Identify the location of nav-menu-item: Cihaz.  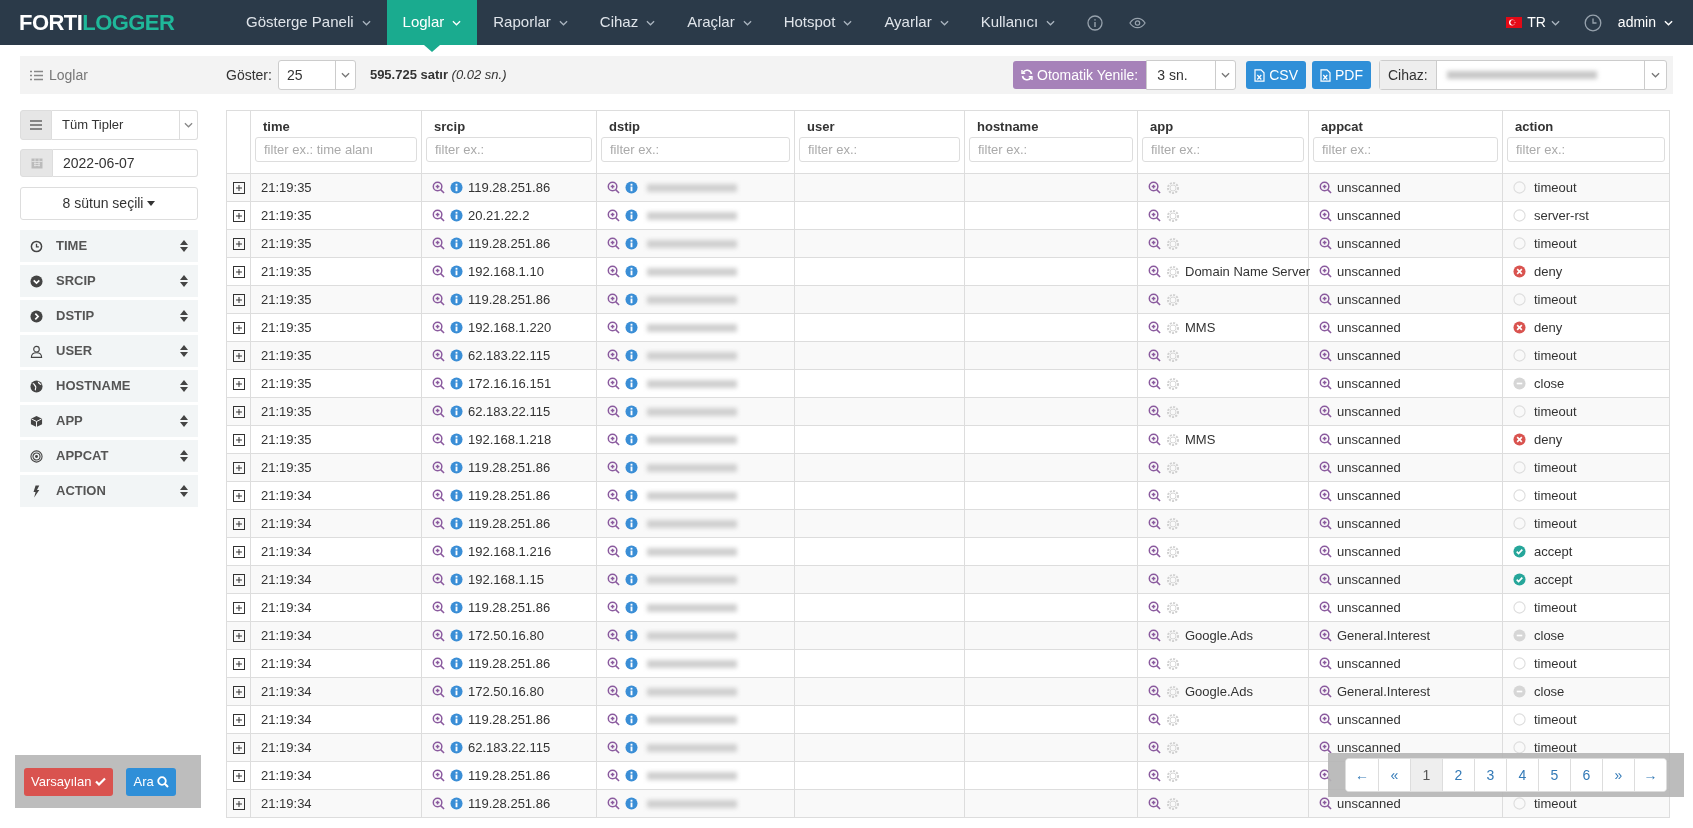
(627, 22).